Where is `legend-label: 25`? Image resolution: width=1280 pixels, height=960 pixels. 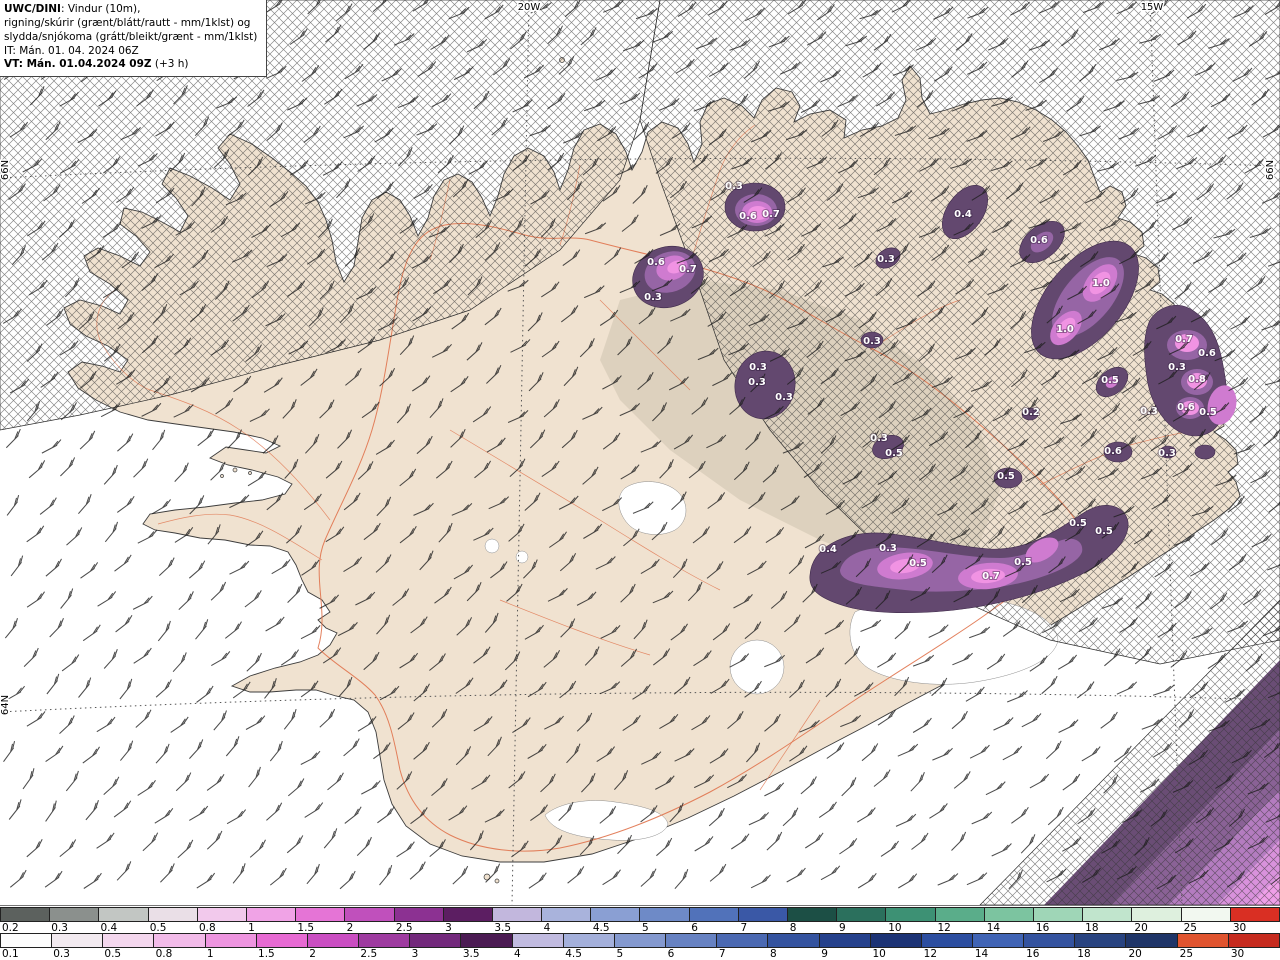 legend-label: 25 is located at coordinates (1186, 954).